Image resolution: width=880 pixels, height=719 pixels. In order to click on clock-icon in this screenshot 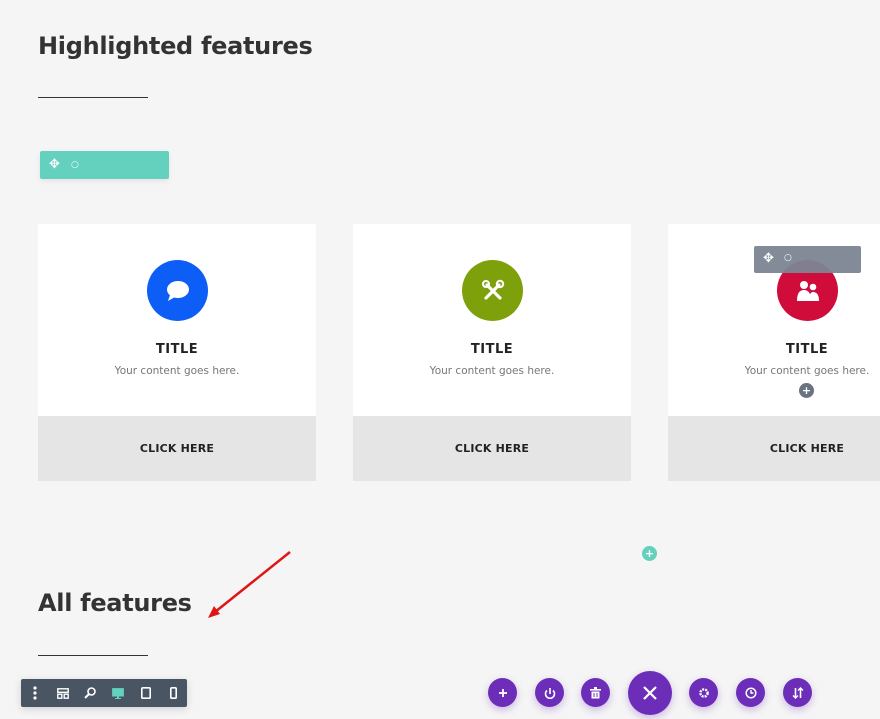, I will do `click(750, 692)`.